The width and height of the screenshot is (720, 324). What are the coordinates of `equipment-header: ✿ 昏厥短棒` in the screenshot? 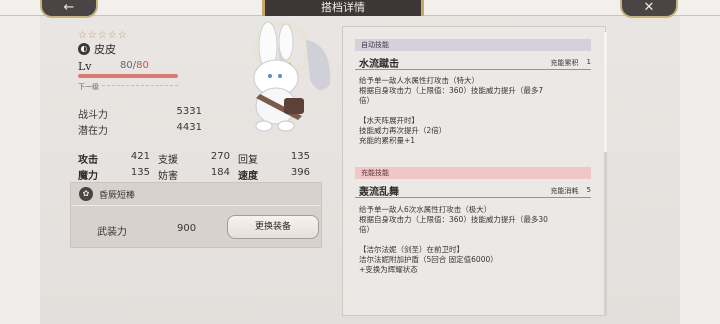 It's located at (107, 194).